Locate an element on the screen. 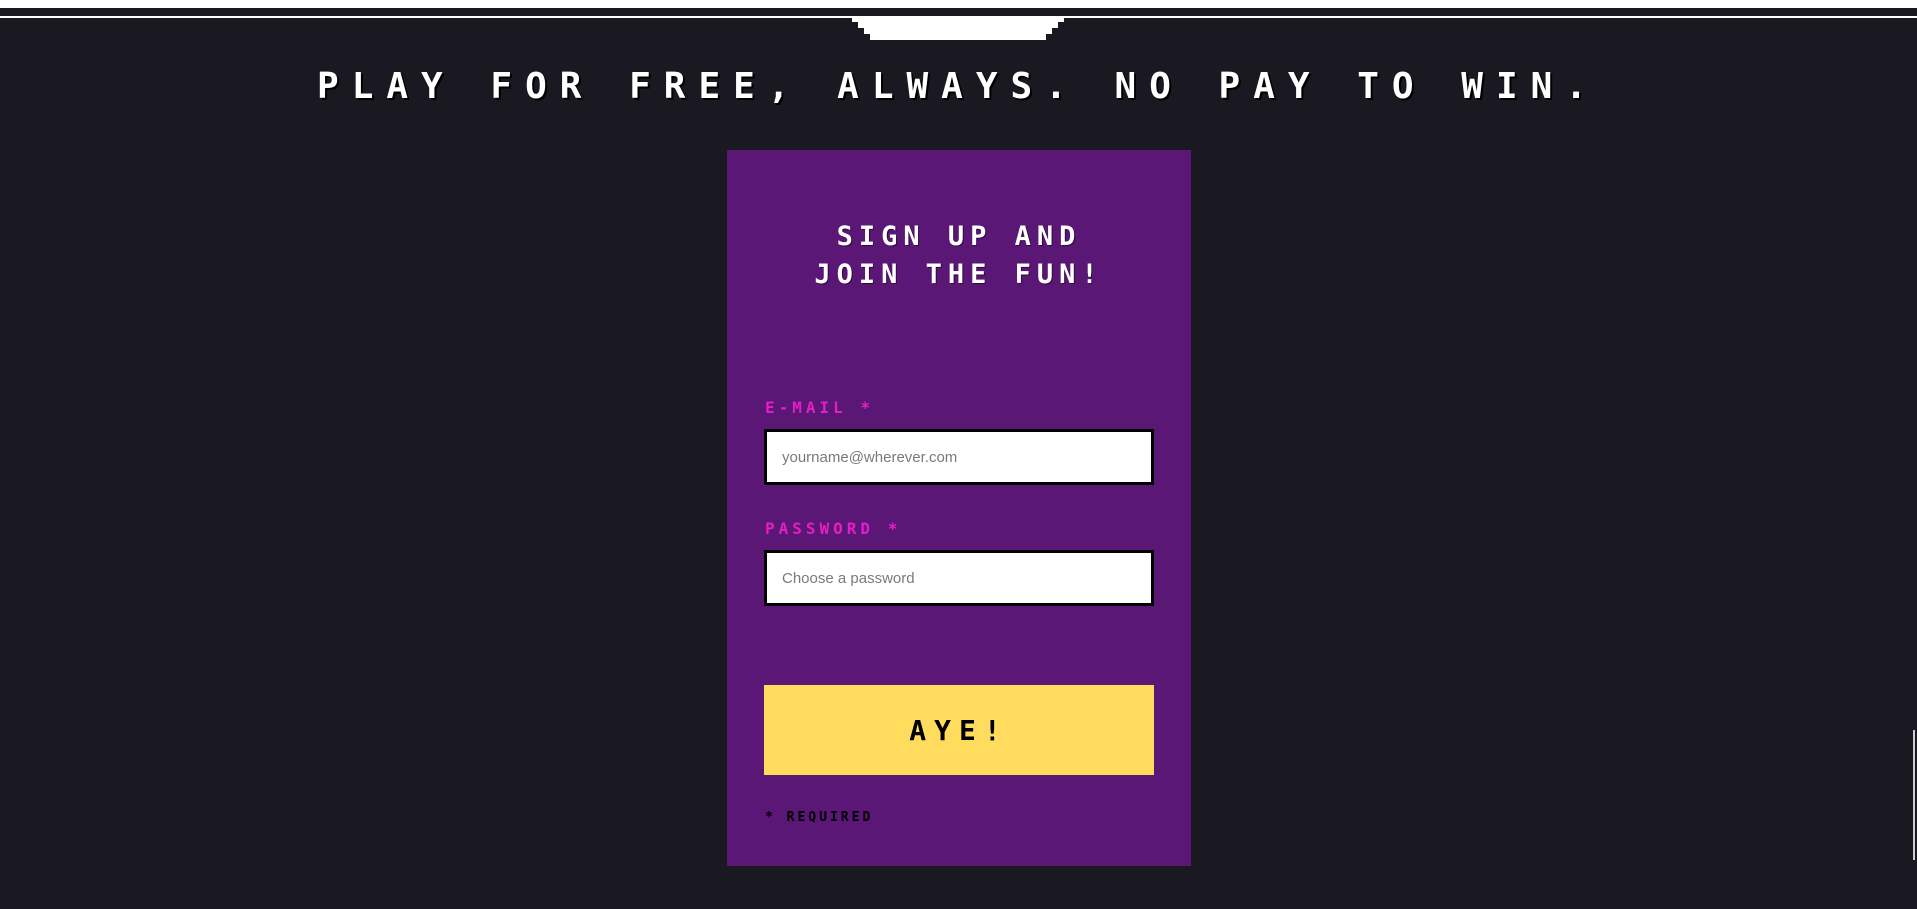 The height and width of the screenshot is (909, 1917). email-label: E-MAIL * is located at coordinates (820, 407).